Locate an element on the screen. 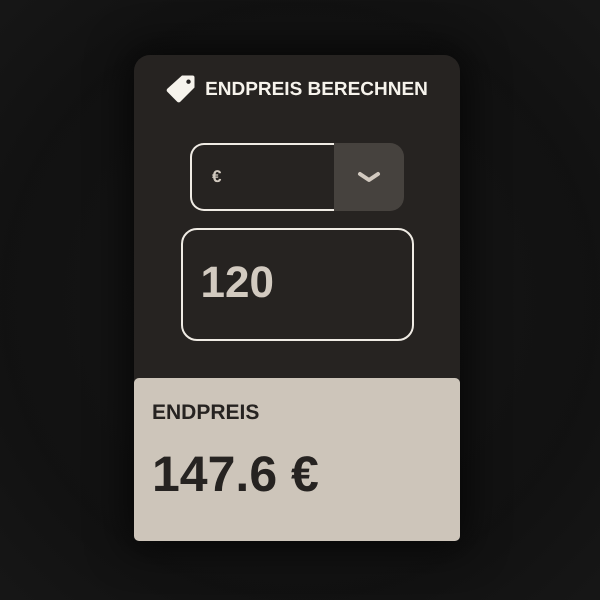  dropdown-button is located at coordinates (369, 177).